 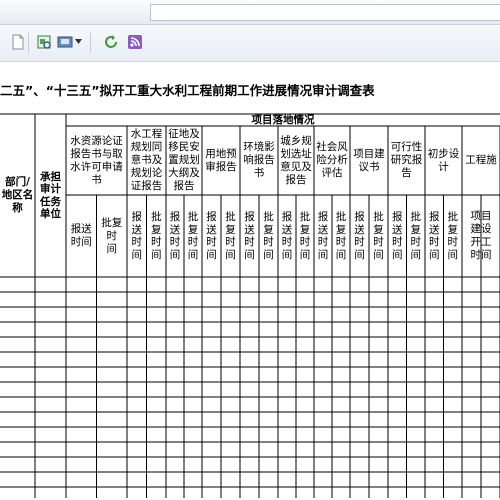 What do you see at coordinates (332, 160) in the screenshot?
I see `col-header-7: 社会风 险分析 评估` at bounding box center [332, 160].